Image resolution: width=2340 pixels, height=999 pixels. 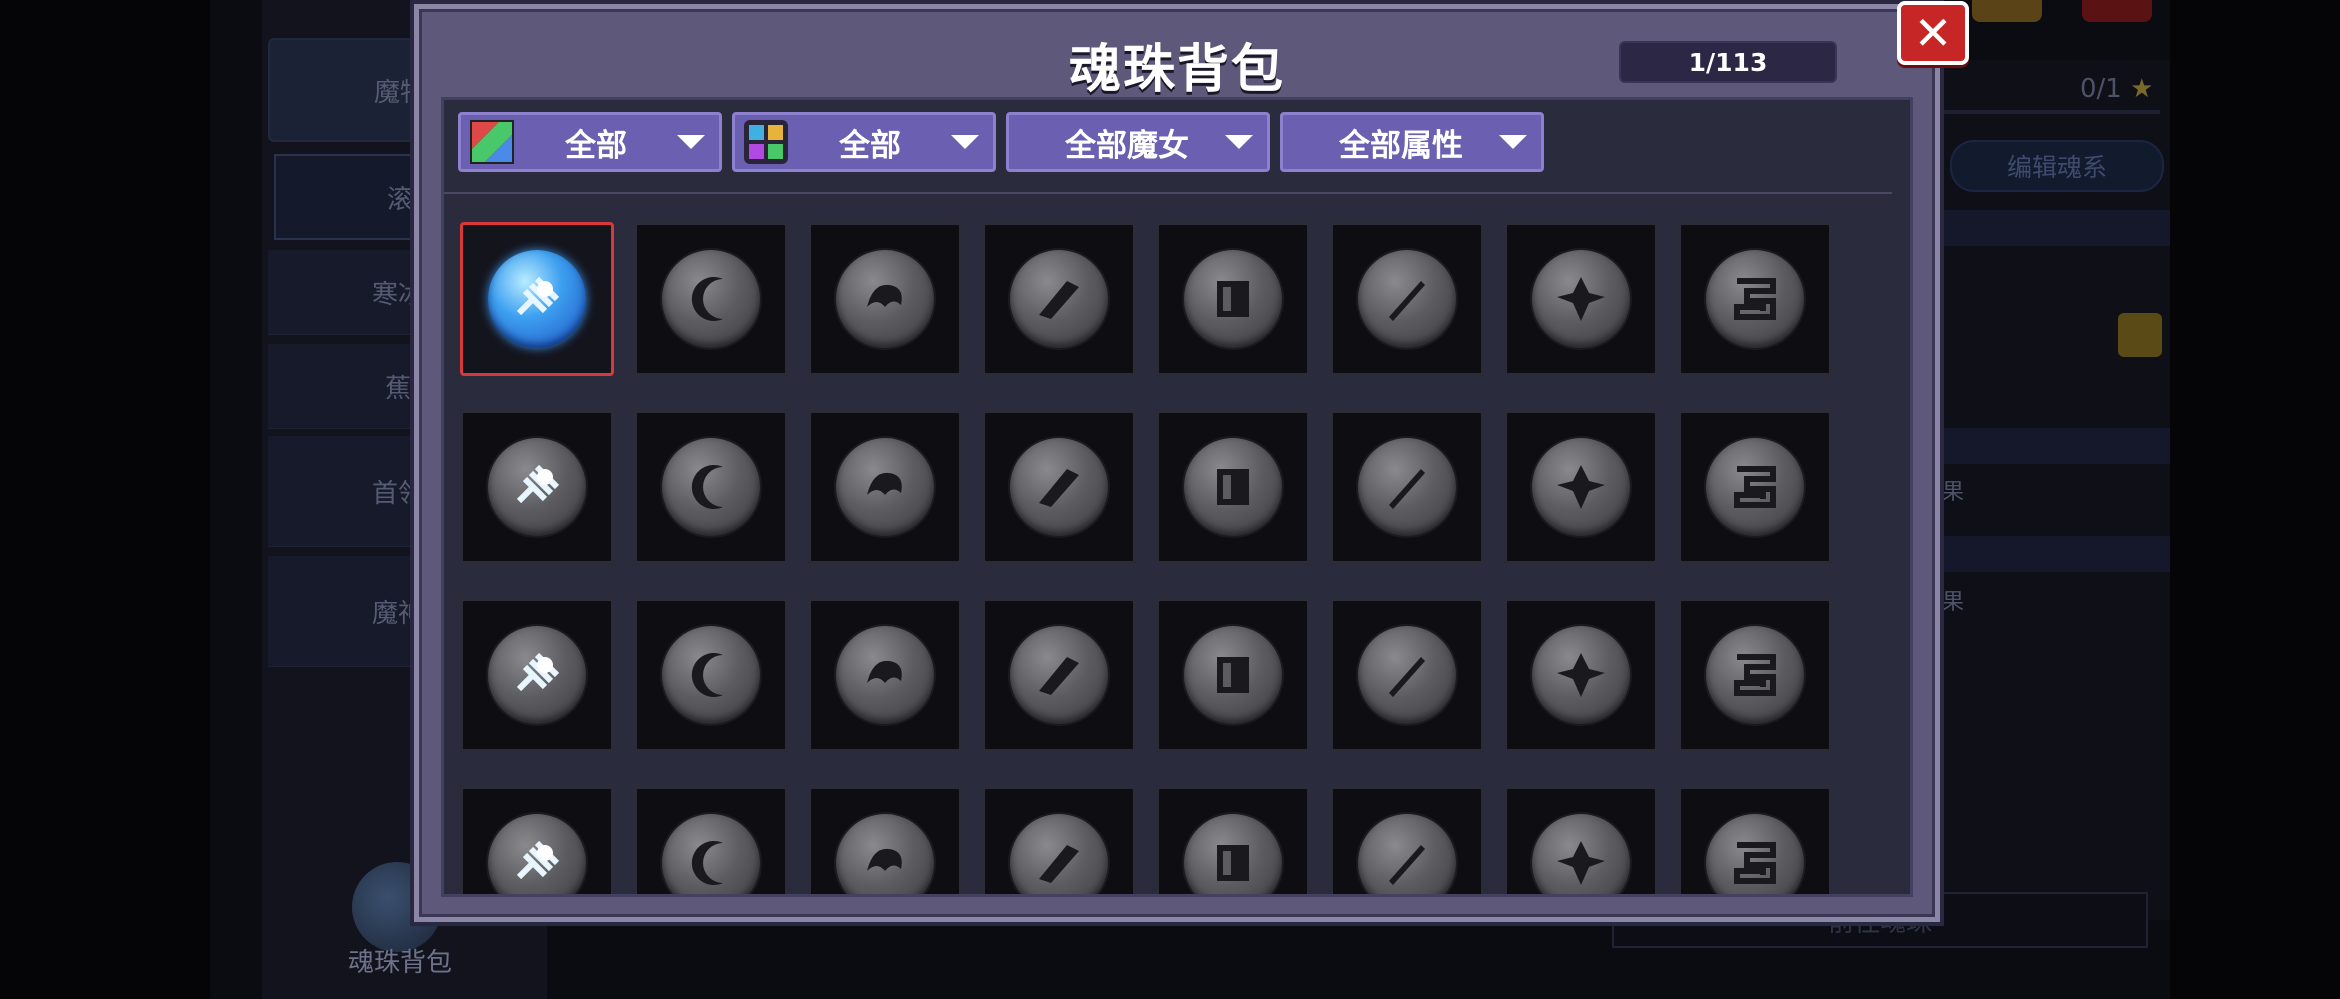 I want to click on ice-hammer-orb-icon, so click(x=537, y=299).